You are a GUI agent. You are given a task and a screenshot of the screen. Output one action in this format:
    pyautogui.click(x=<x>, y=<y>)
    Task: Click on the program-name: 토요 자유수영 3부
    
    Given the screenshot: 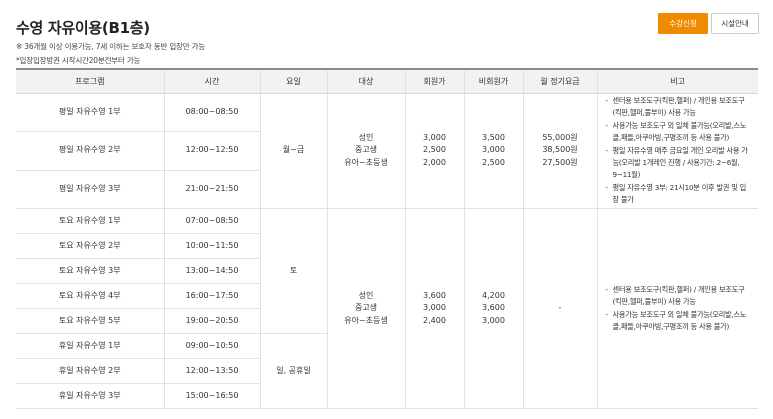 What is the action you would take?
    pyautogui.click(x=90, y=271)
    